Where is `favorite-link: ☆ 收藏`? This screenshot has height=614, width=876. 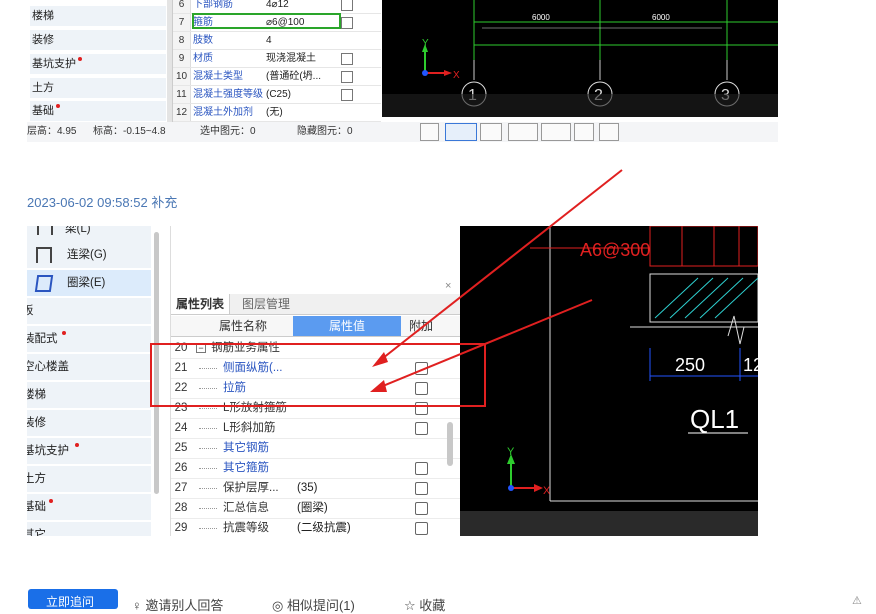 favorite-link: ☆ 收藏 is located at coordinates (424, 604).